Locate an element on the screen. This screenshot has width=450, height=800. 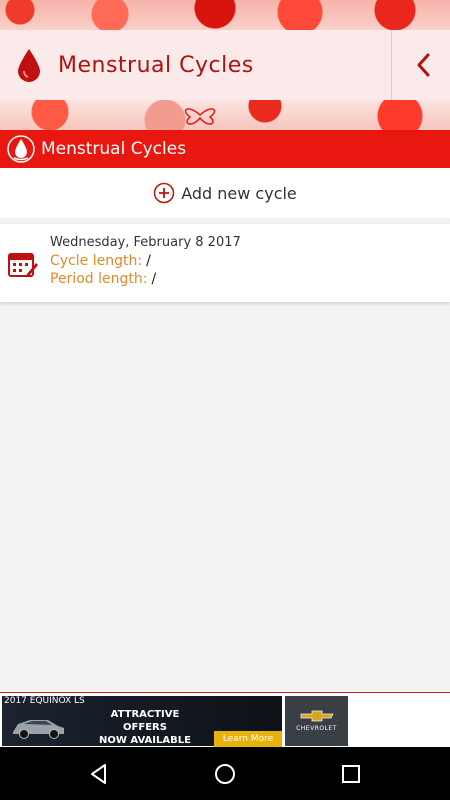
ad-offer-line2: NOW AVAILABLE is located at coordinates (145, 740).